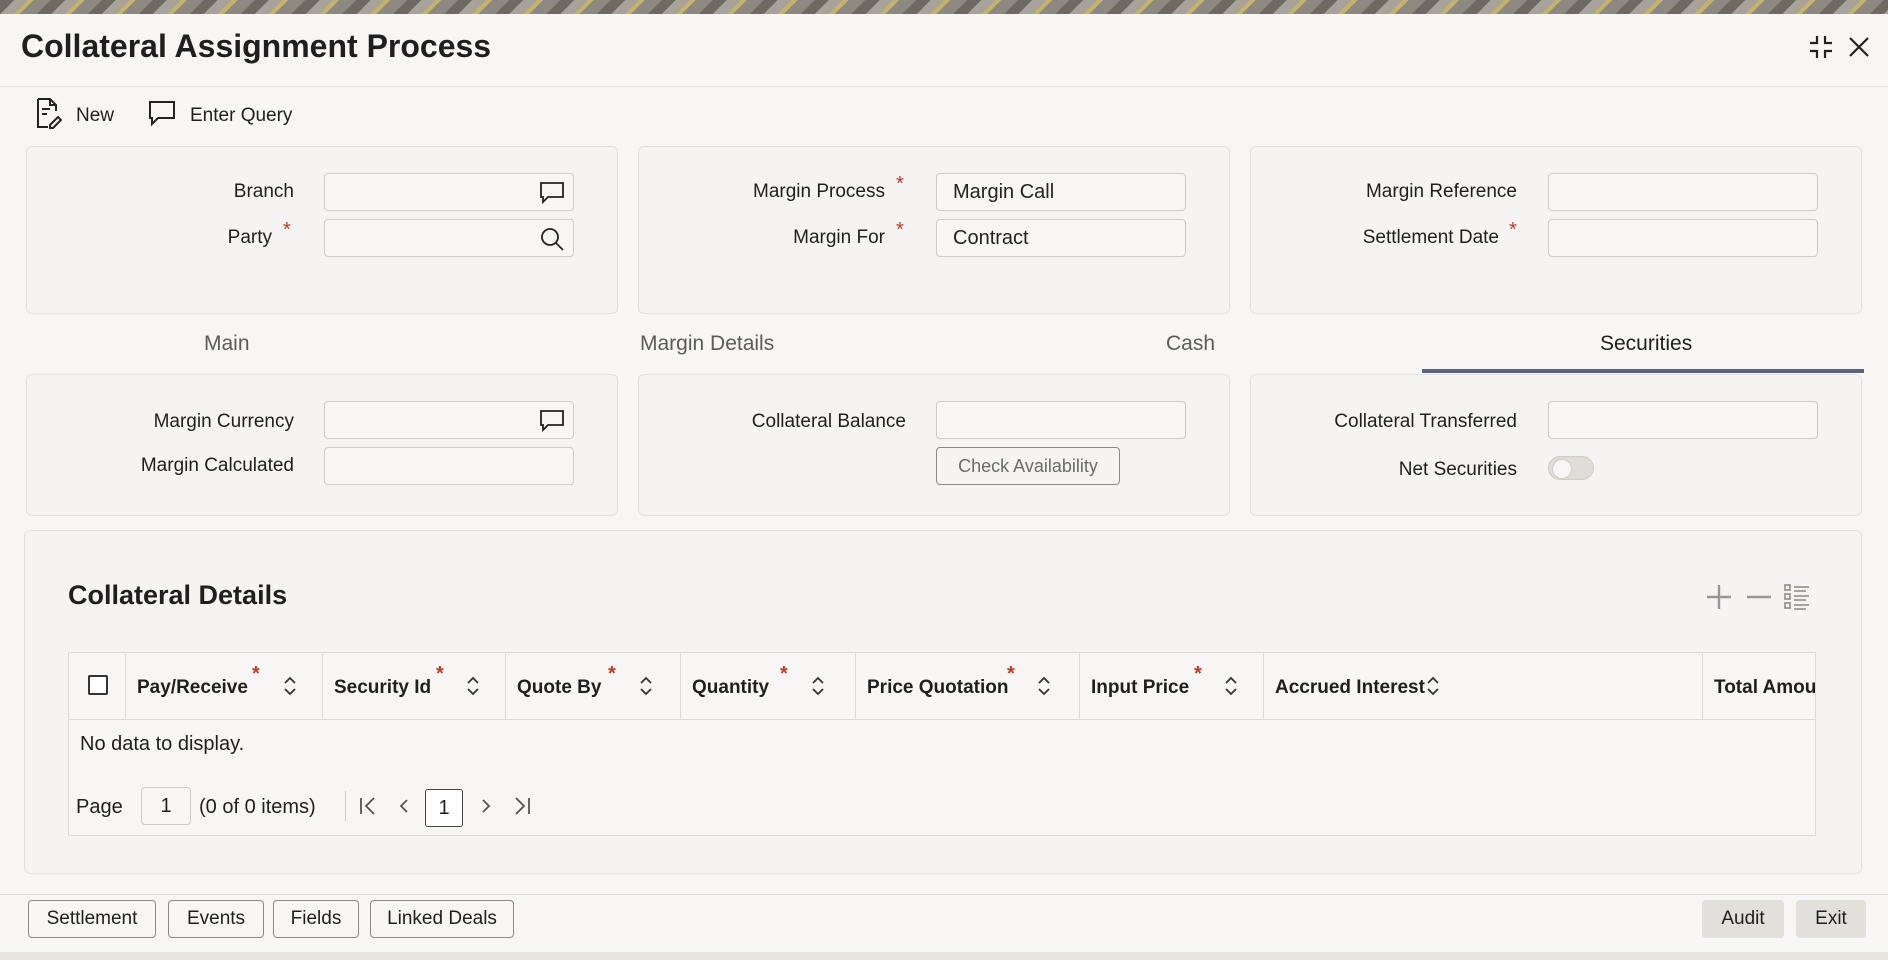 The image size is (1888, 960). What do you see at coordinates (1821, 47) in the screenshot?
I see `minimize-icon` at bounding box center [1821, 47].